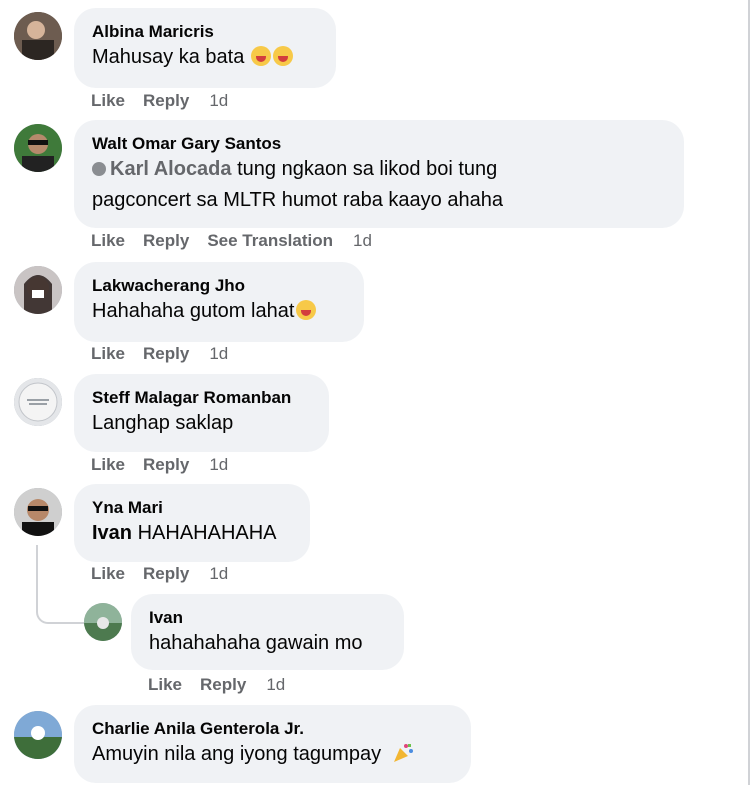  What do you see at coordinates (204, 533) in the screenshot?
I see `comment-text-line: HAHAHAHAHA` at bounding box center [204, 533].